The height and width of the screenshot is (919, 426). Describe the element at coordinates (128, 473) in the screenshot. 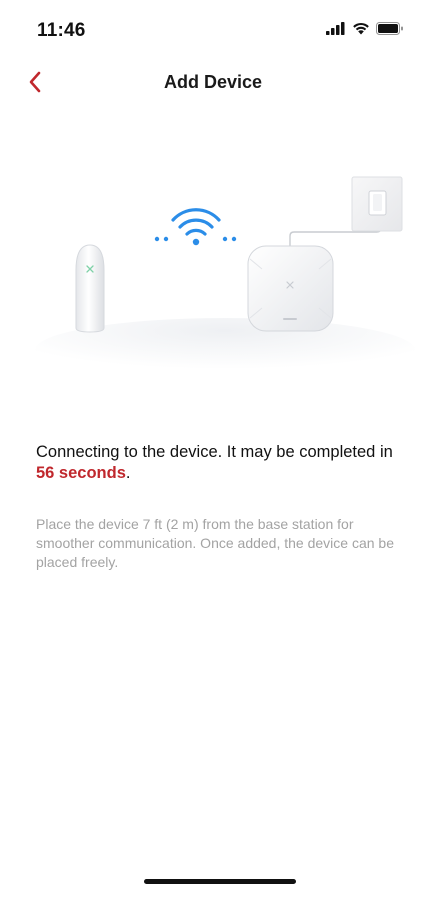

I see `message-suffix: .` at that location.